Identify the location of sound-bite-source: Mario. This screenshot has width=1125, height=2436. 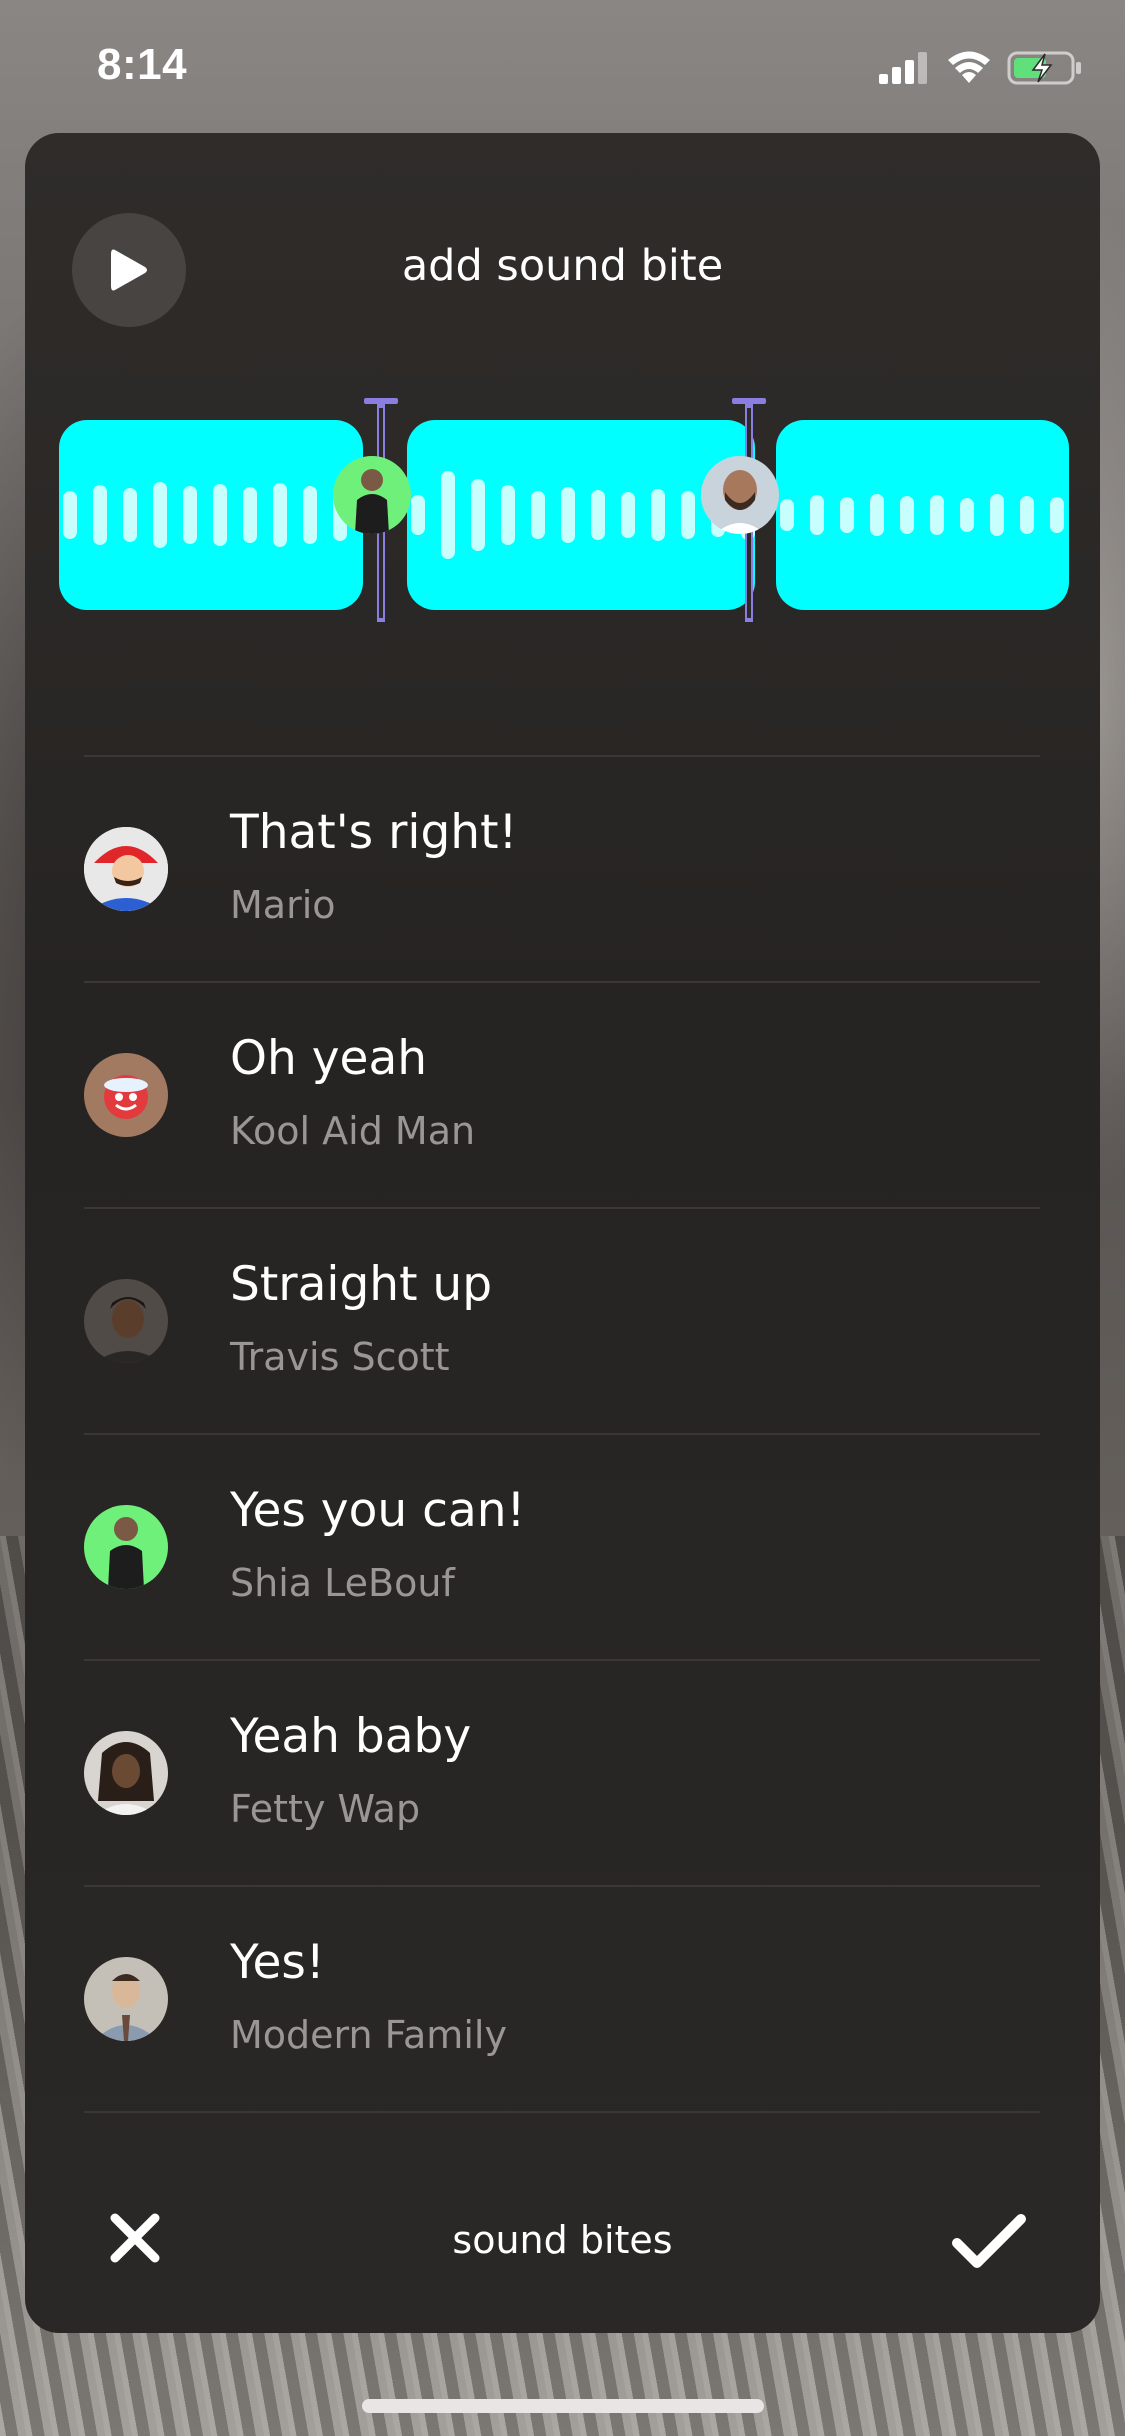
(283, 905).